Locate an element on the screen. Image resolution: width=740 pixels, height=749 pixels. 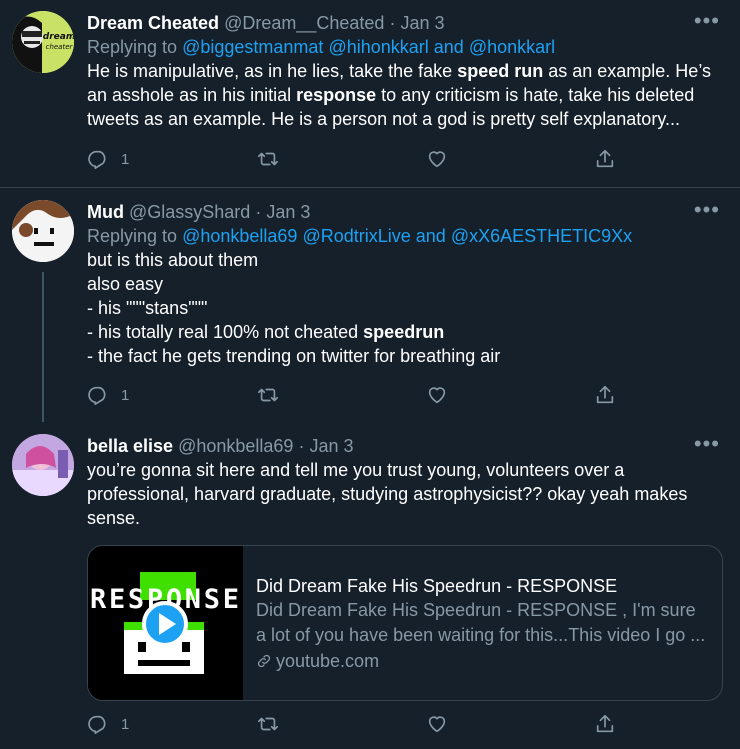
card-thumbnail: RESPONSE is located at coordinates (165, 623).